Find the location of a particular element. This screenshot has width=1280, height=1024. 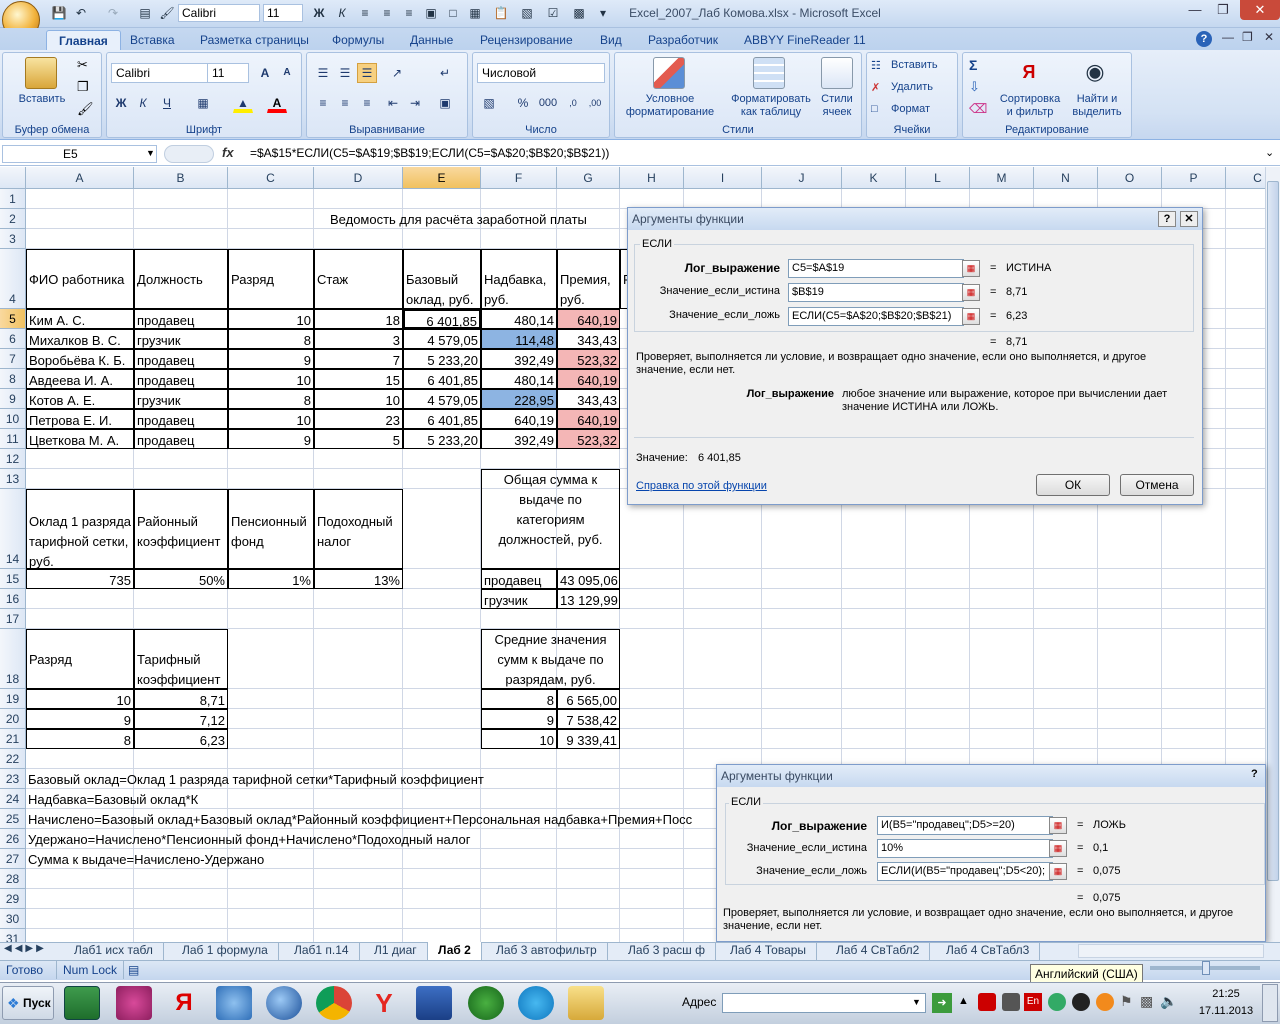

row-header: 29 is located at coordinates (13, 899).